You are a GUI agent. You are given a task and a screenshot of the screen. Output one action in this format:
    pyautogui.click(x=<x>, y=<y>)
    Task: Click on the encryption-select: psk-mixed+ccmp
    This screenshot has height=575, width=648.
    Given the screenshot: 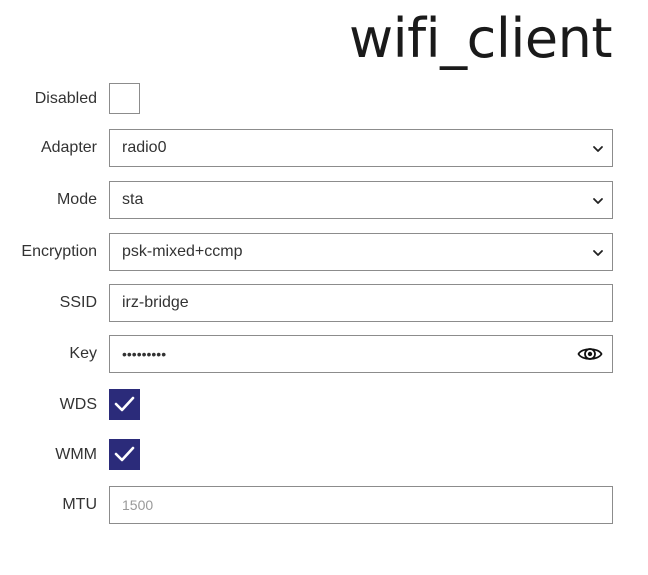 What is the action you would take?
    pyautogui.click(x=361, y=252)
    